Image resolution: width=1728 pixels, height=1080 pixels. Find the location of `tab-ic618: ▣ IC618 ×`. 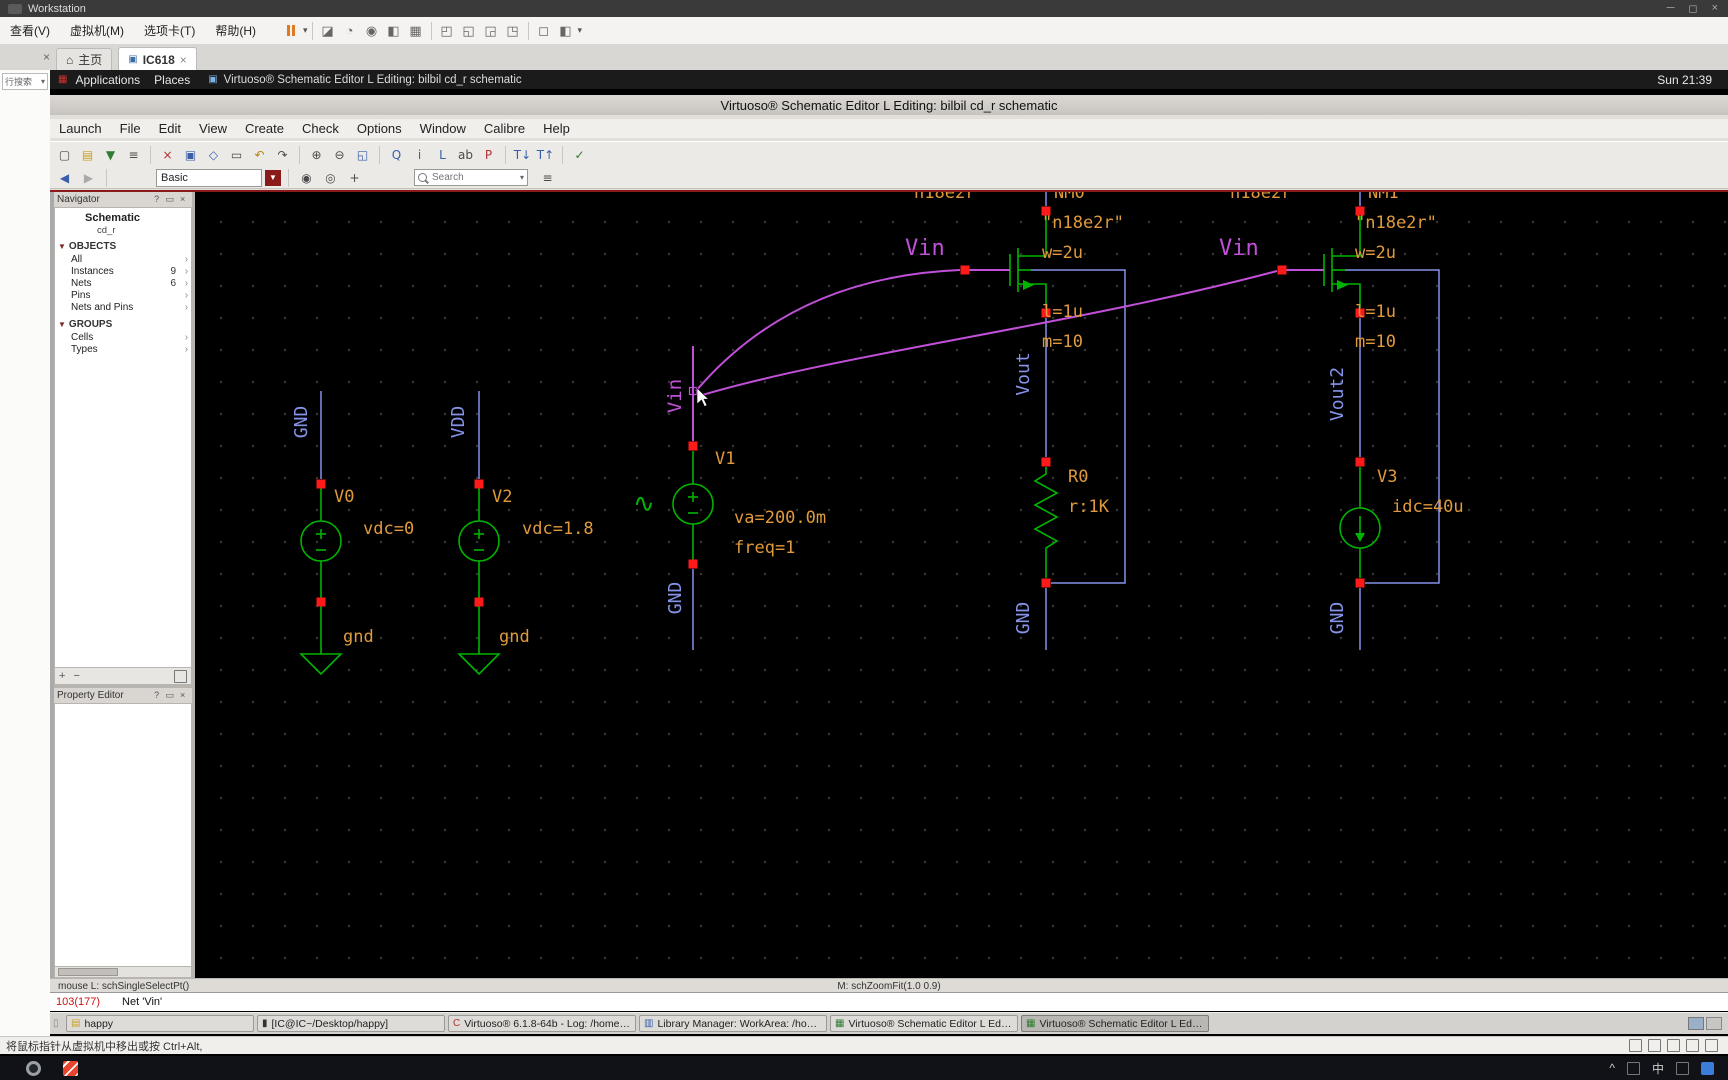

tab-ic618: ▣ IC618 × is located at coordinates (157, 59).